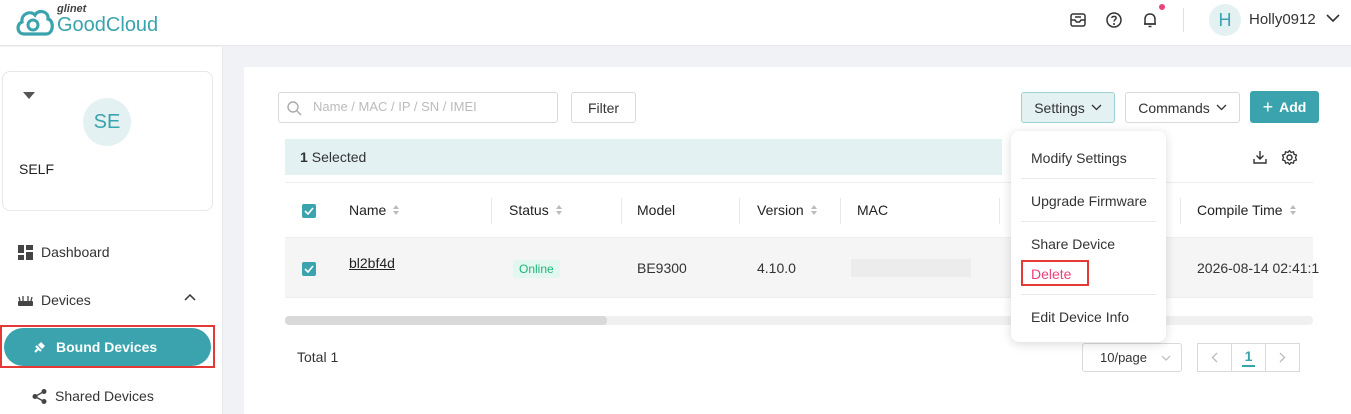 The width and height of the screenshot is (1351, 414). What do you see at coordinates (1150, 20) in the screenshot?
I see `bell-icon` at bounding box center [1150, 20].